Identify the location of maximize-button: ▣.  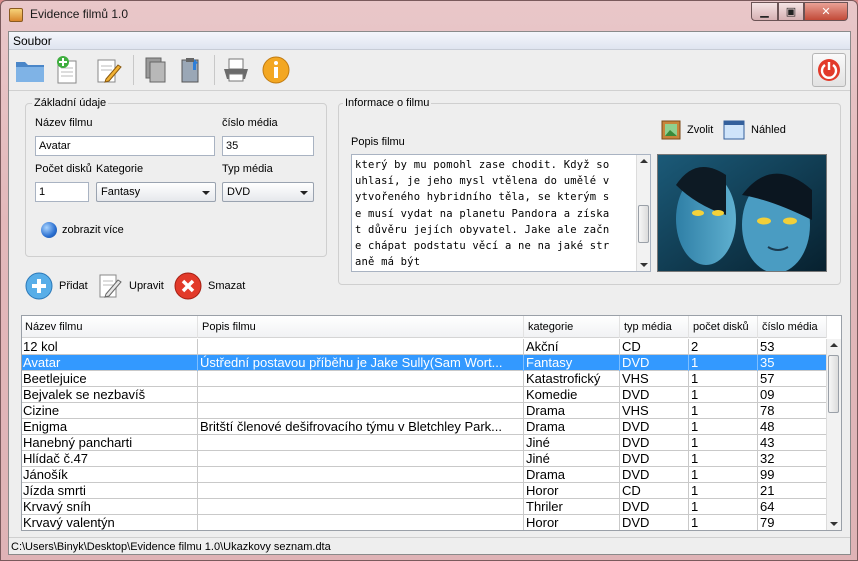
(791, 11).